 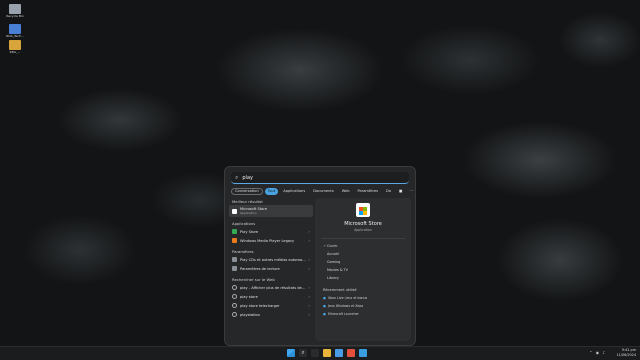 What do you see at coordinates (333, 278) in the screenshot?
I see `action-label: Library` at bounding box center [333, 278].